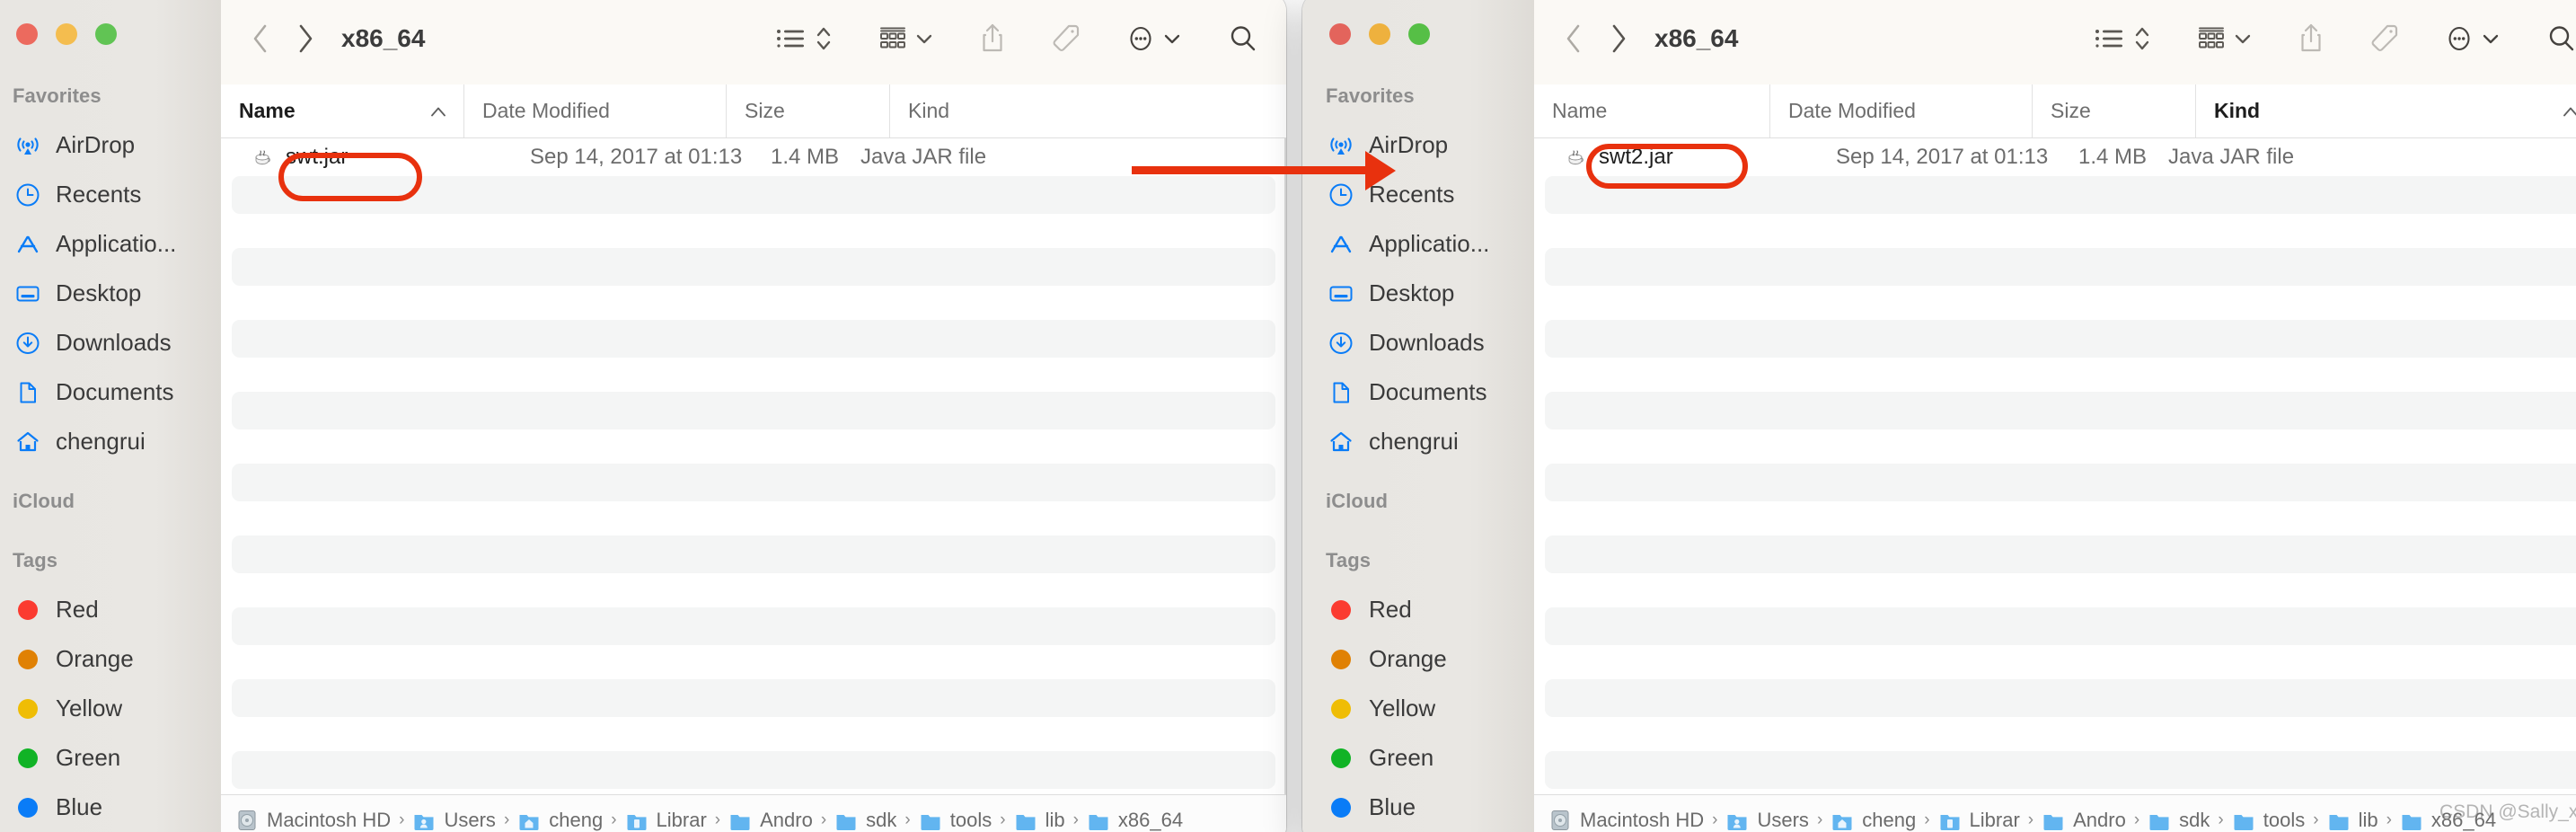  Describe the element at coordinates (35, 560) in the screenshot. I see `sidebar-group-tags: Tags` at that location.